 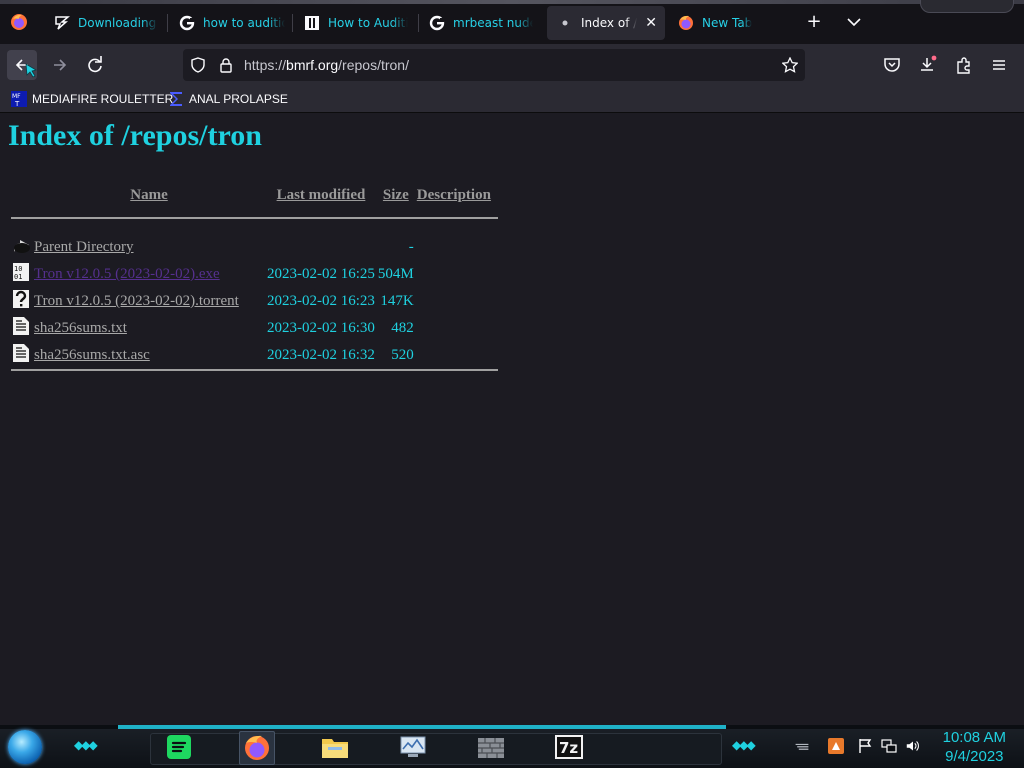 What do you see at coordinates (321, 301) in the screenshot?
I see `modified-cell: 2023-02-02 16:23` at bounding box center [321, 301].